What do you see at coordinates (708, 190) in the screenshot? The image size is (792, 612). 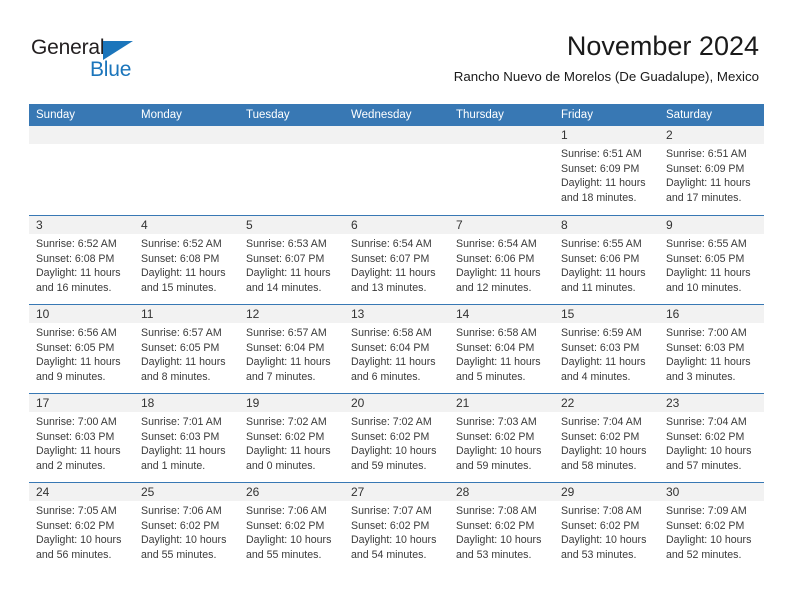 I see `daylight-text: Daylight: 11 hours and 17 minutes.` at bounding box center [708, 190].